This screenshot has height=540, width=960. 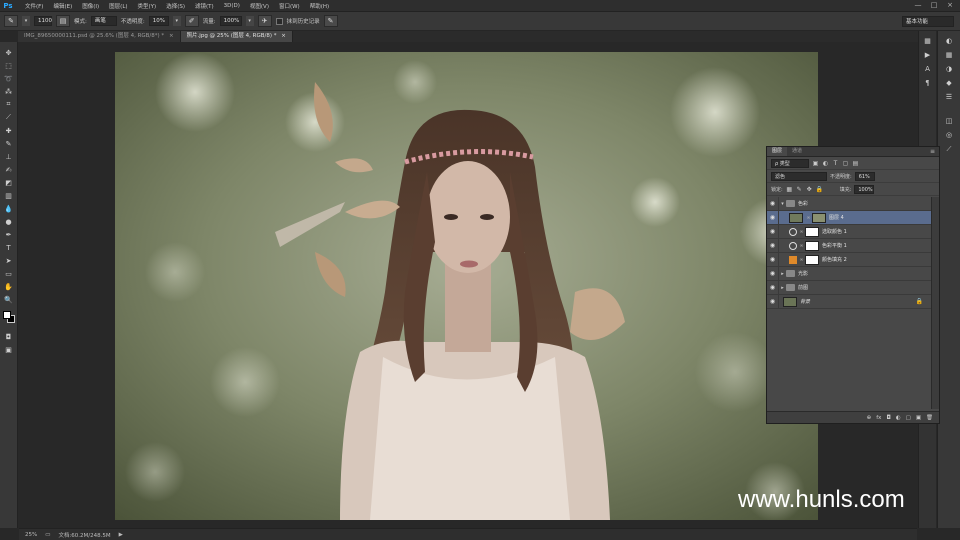 What do you see at coordinates (9, 234) in the screenshot?
I see `pen-tool-icon: ✒` at bounding box center [9, 234].